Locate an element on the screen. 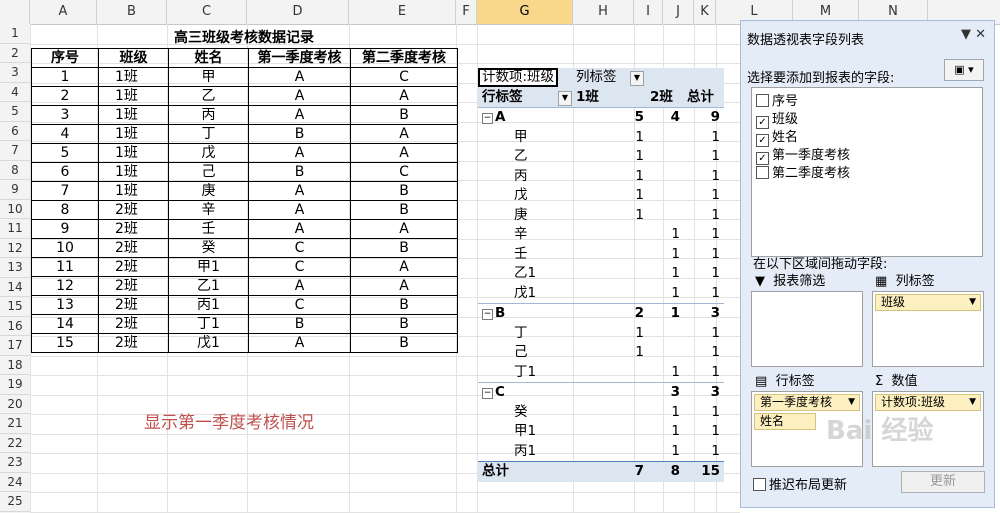  row-header-5: 5 is located at coordinates (15, 112).